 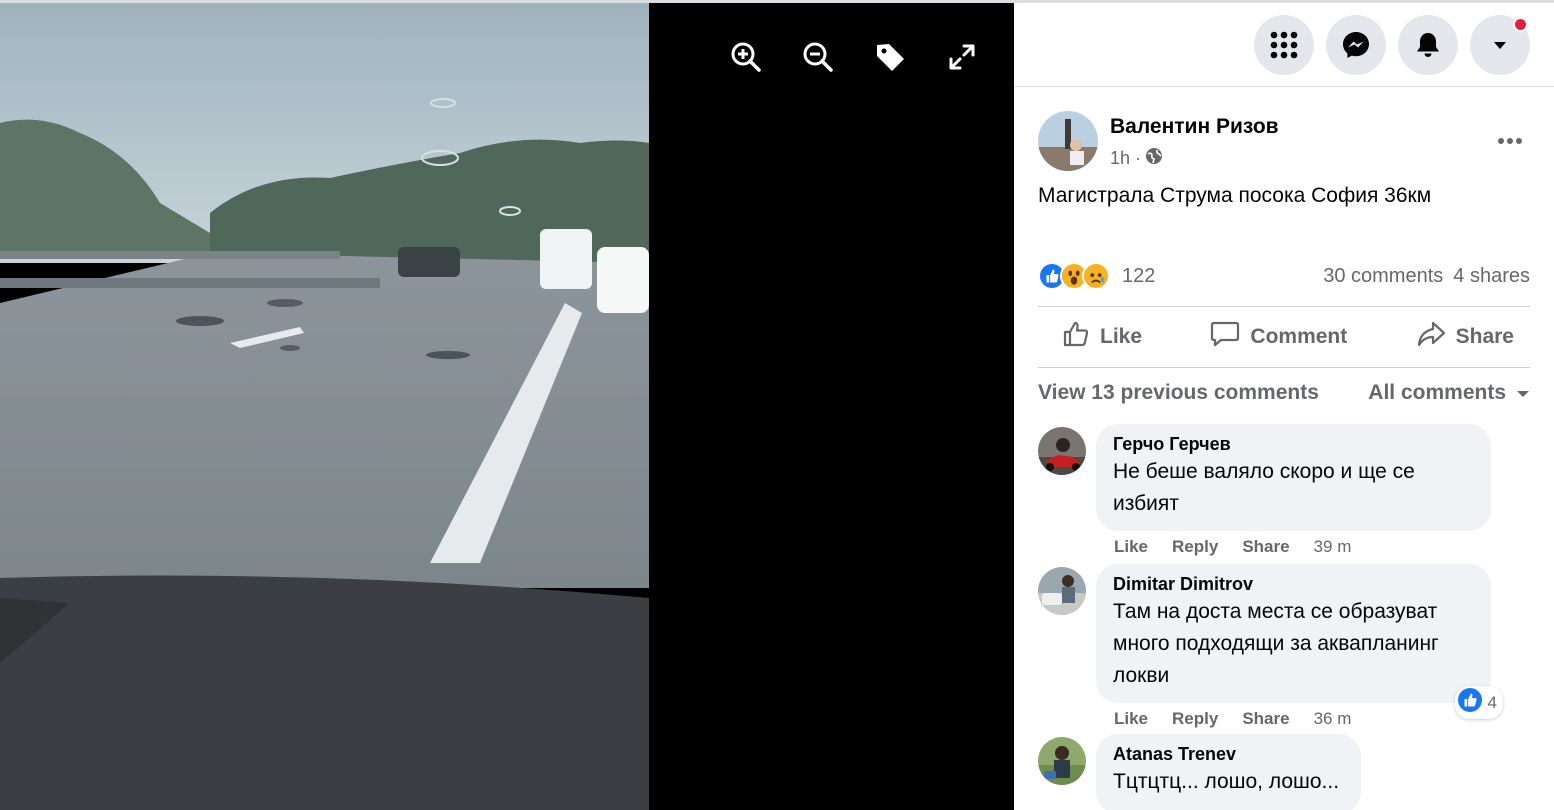 I want to click on comment-text-line: много подходящи за аквапланинг, so click(x=1276, y=643).